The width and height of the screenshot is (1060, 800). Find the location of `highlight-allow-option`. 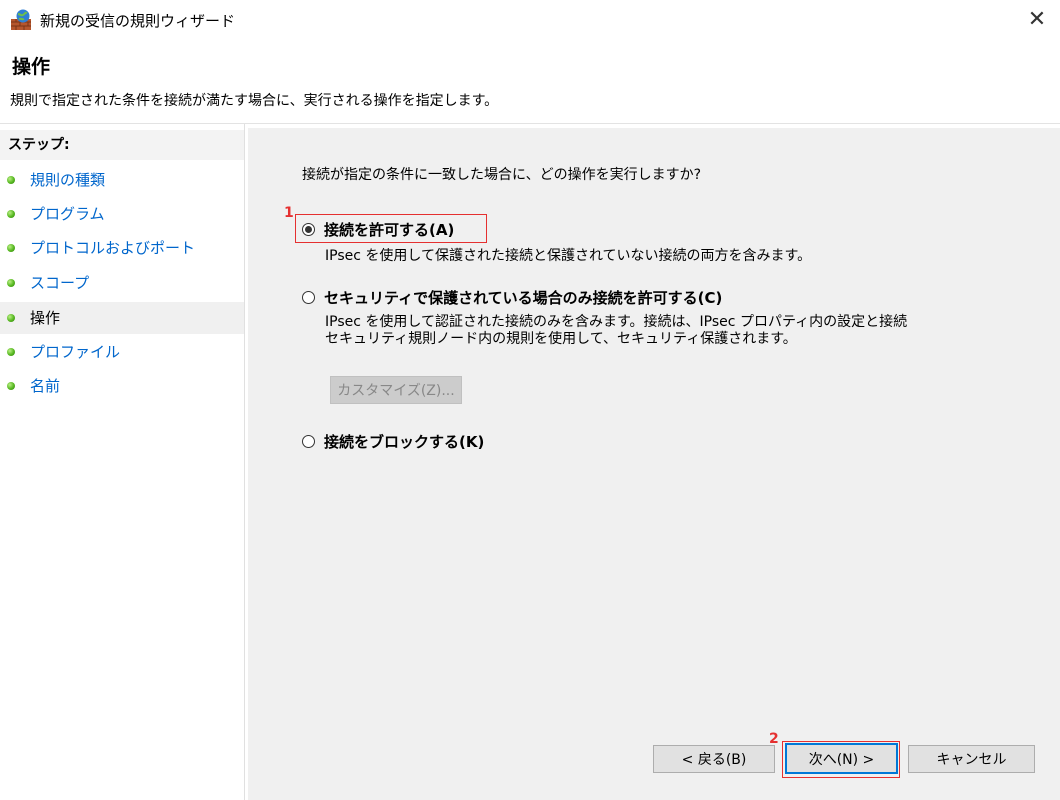

highlight-allow-option is located at coordinates (391, 228).